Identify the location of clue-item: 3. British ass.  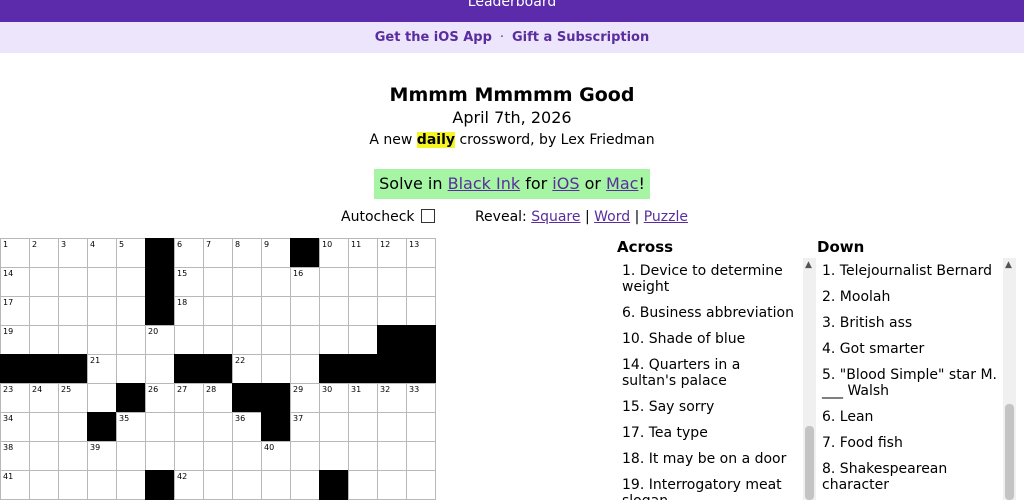
(908, 323).